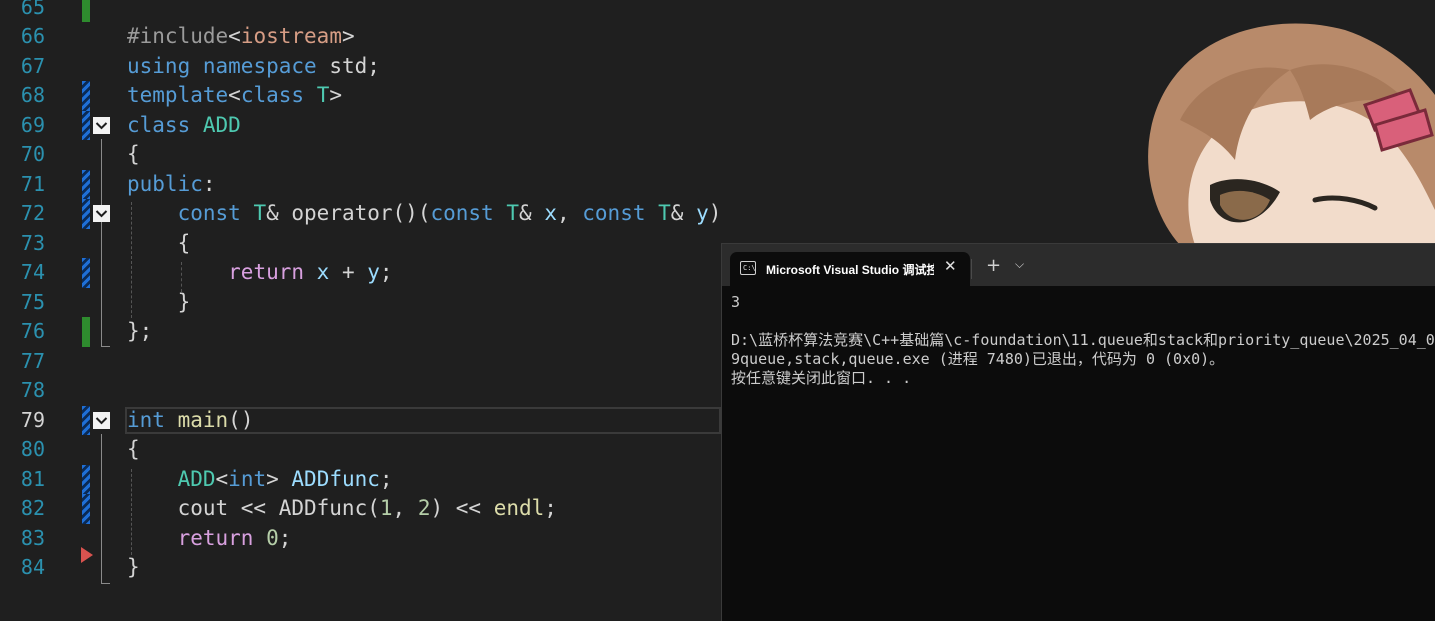 The image size is (1435, 621). I want to click on code-token: endl, so click(519, 508).